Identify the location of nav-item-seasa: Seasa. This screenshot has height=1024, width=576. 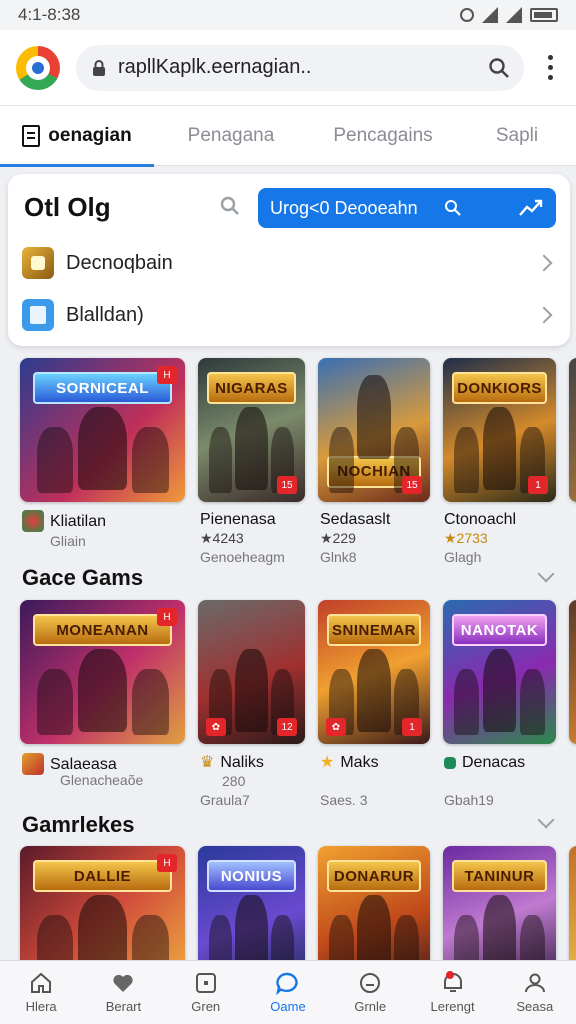
(535, 992).